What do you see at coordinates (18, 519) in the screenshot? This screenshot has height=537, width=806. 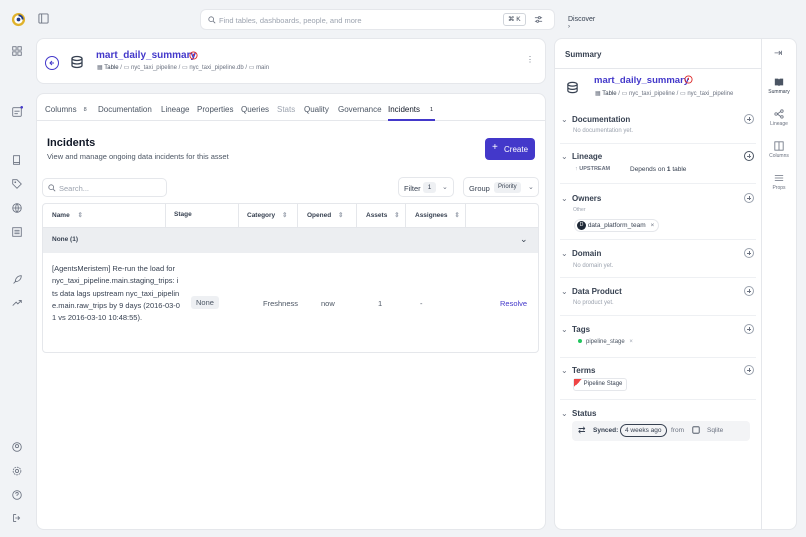 I see `logout-icon` at bounding box center [18, 519].